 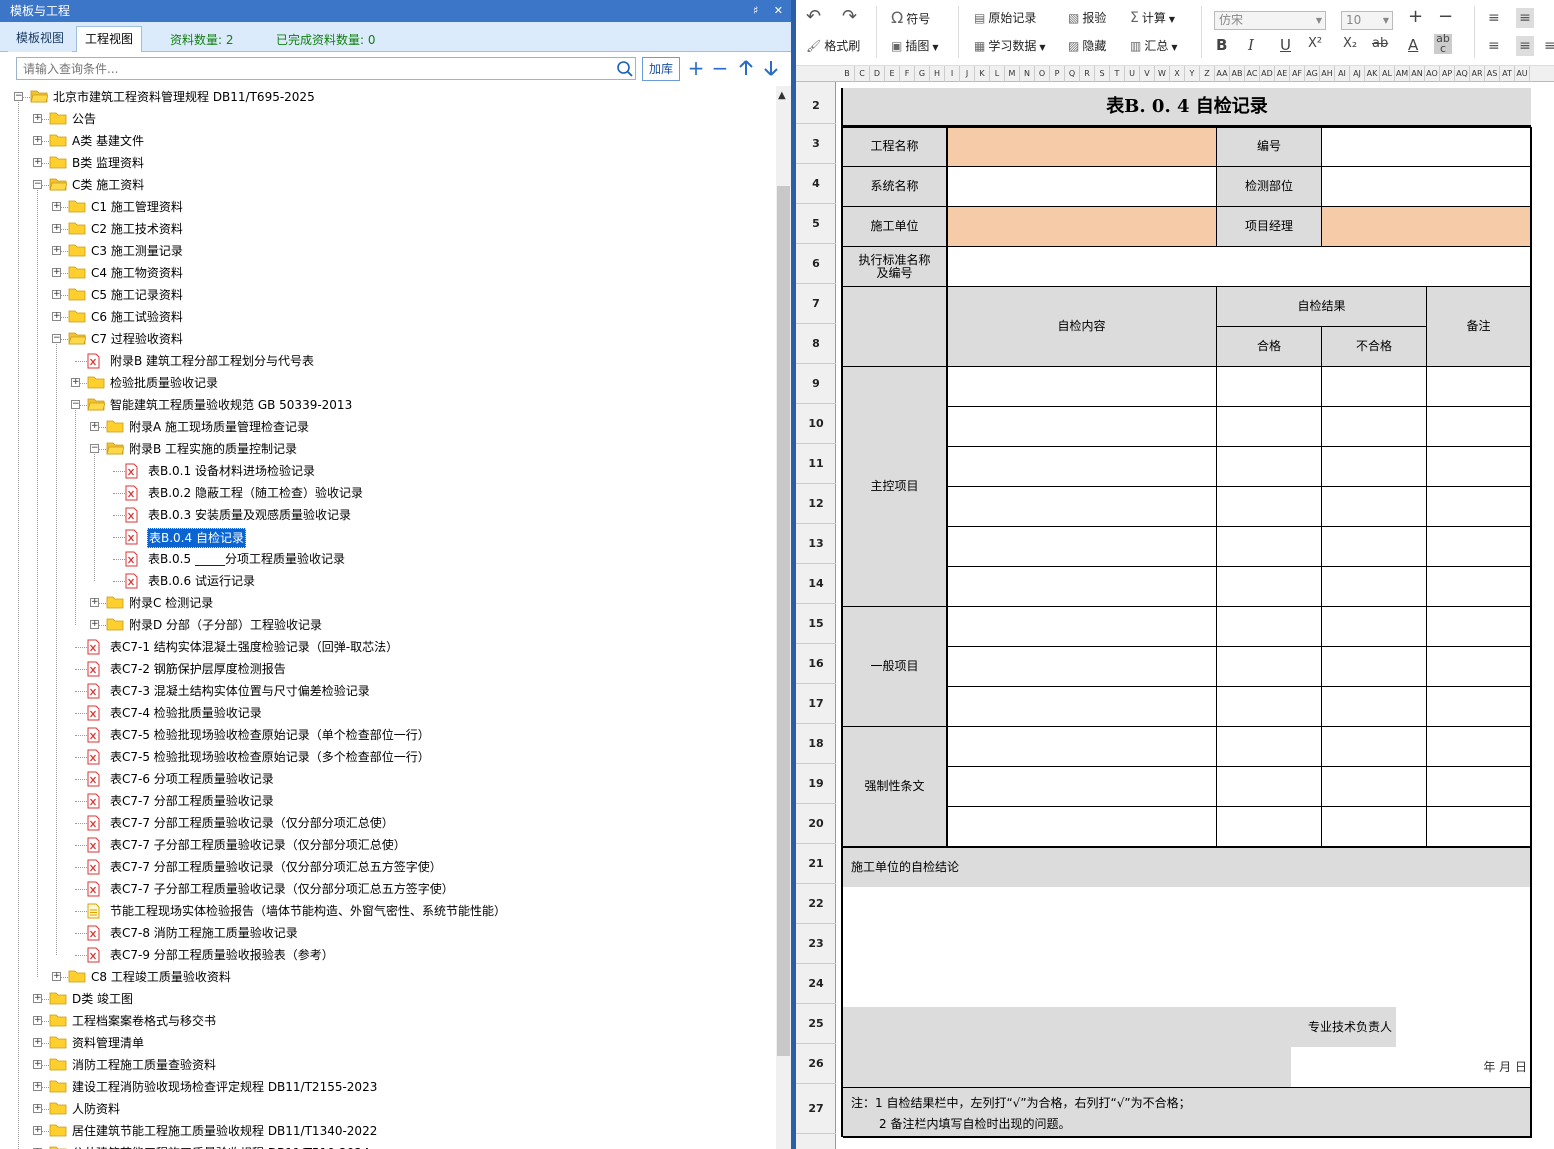 What do you see at coordinates (816, 344) in the screenshot?
I see `row-header-cell: 8` at bounding box center [816, 344].